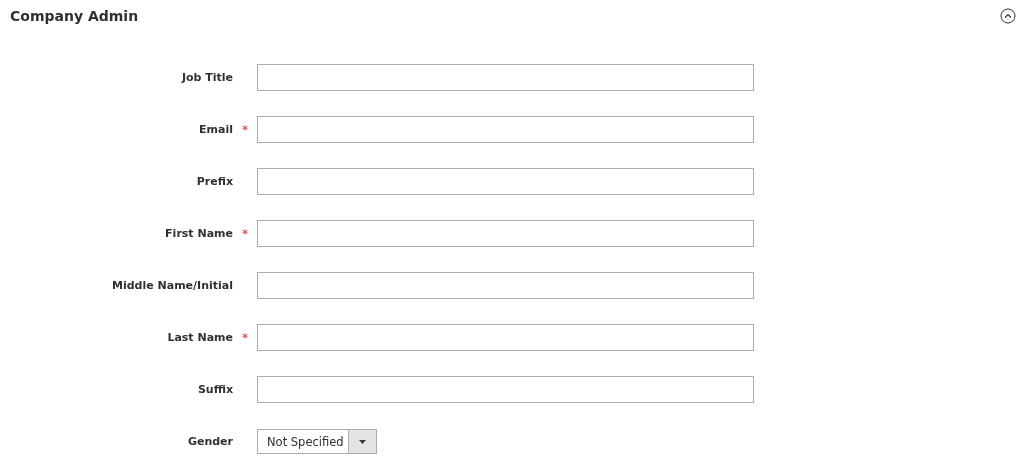  Describe the element at coordinates (214, 181) in the screenshot. I see `field-label: Prefix` at that location.